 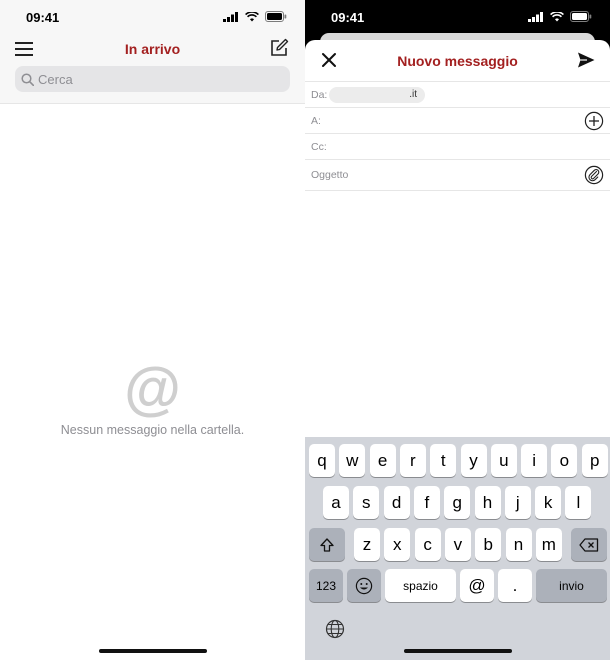 I want to click on backspace-icon, so click(x=589, y=544).